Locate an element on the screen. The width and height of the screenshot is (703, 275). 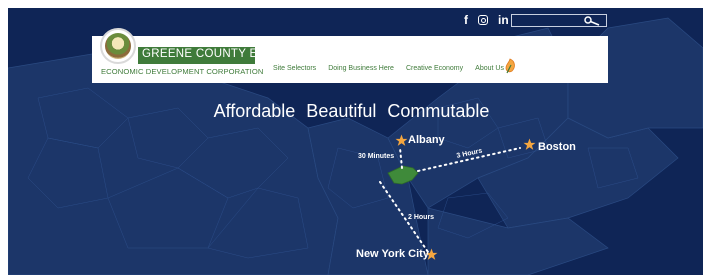
leaf-icon is located at coordinates (510, 66).